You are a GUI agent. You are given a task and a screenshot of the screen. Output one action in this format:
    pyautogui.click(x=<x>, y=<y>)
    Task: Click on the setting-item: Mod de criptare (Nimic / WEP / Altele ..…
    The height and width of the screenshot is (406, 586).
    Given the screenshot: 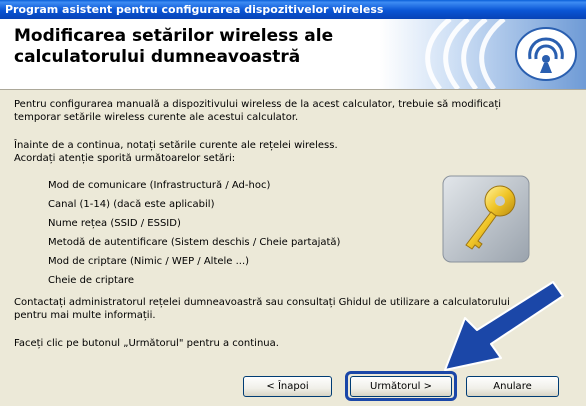 What is the action you would take?
    pyautogui.click(x=149, y=261)
    